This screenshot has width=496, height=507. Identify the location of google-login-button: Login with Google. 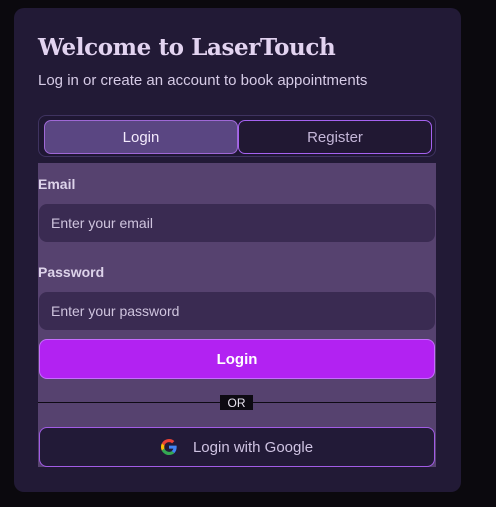
(237, 447).